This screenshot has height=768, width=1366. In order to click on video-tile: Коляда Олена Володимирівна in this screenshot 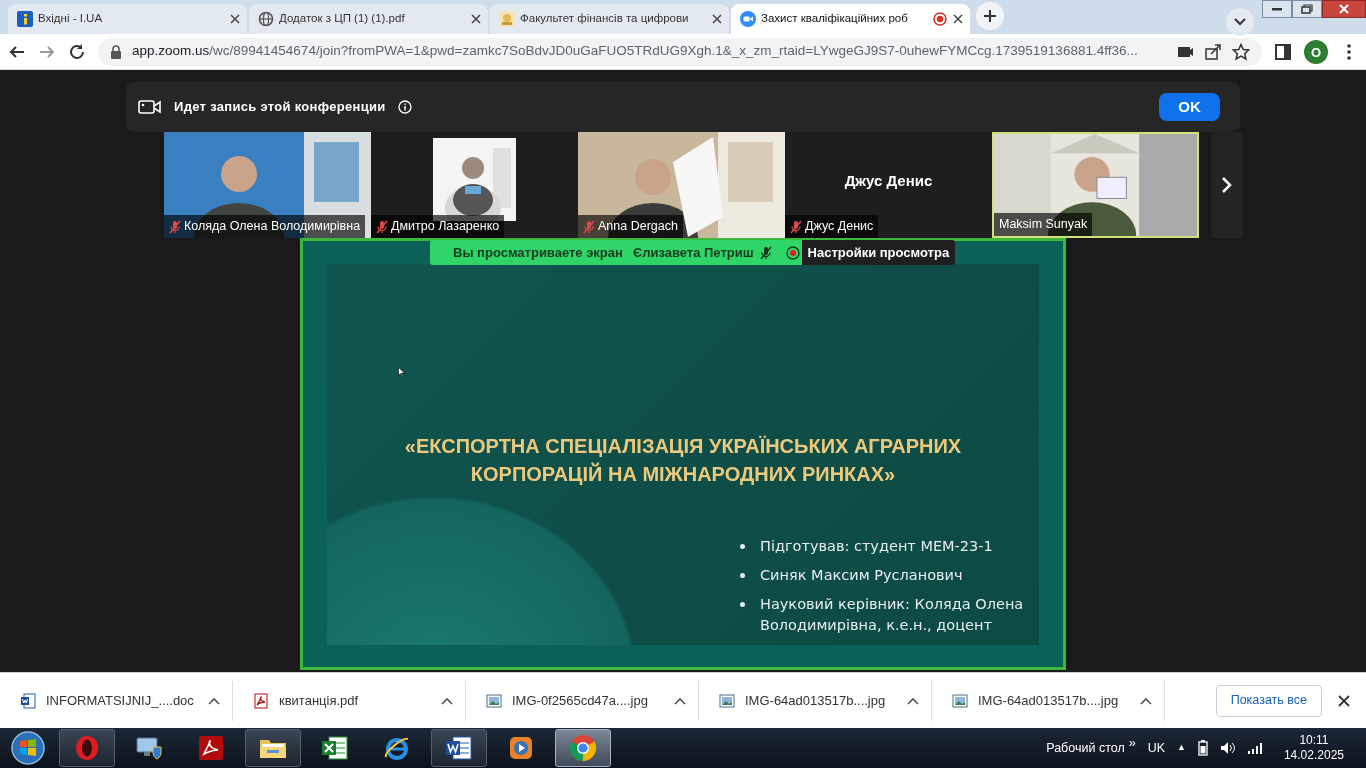, I will do `click(267, 185)`.